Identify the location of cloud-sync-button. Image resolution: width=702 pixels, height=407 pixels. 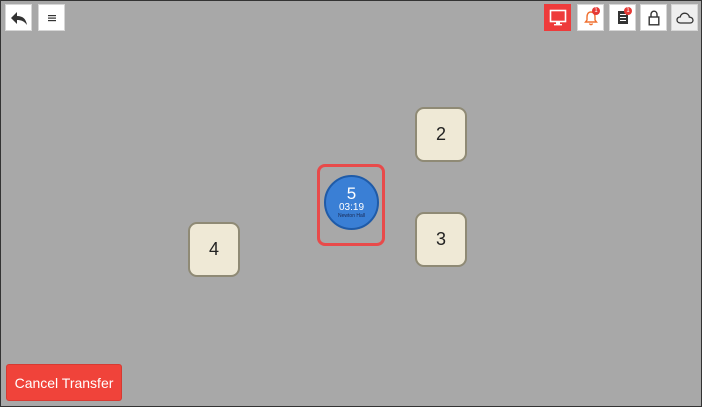
(684, 17).